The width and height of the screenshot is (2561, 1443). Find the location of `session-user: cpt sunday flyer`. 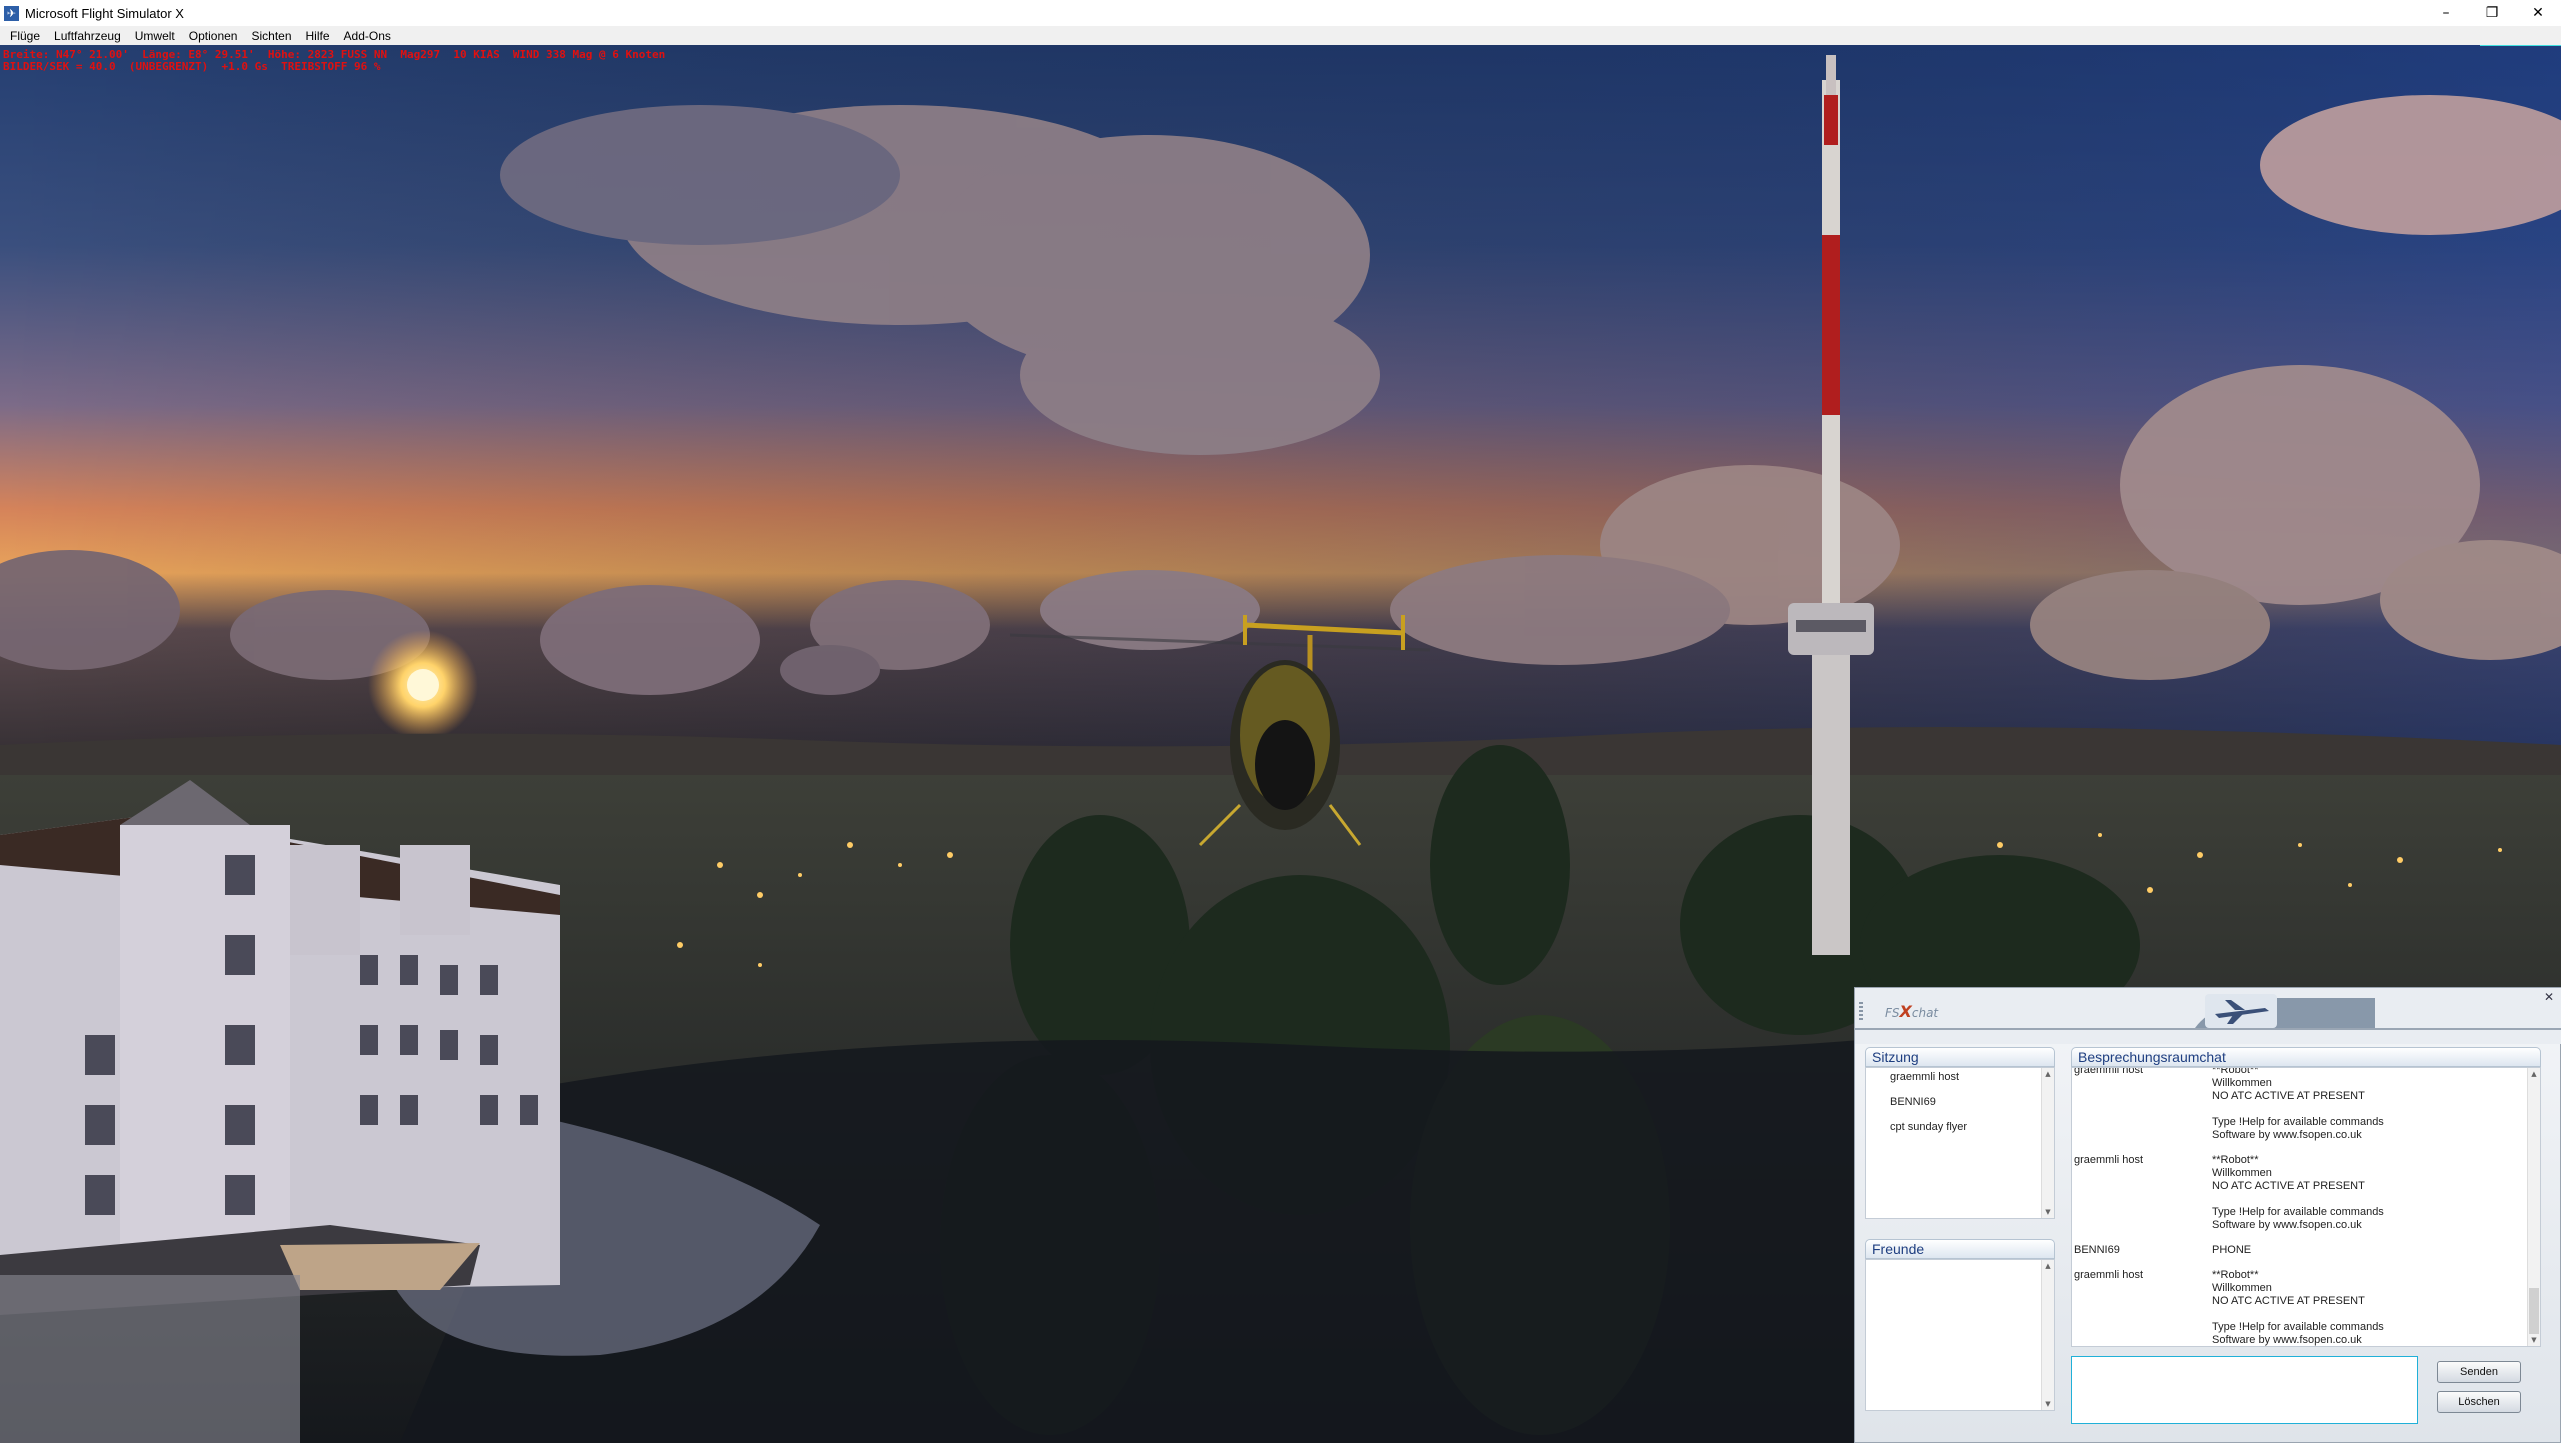

session-user: cpt sunday flyer is located at coordinates (1928, 1127).